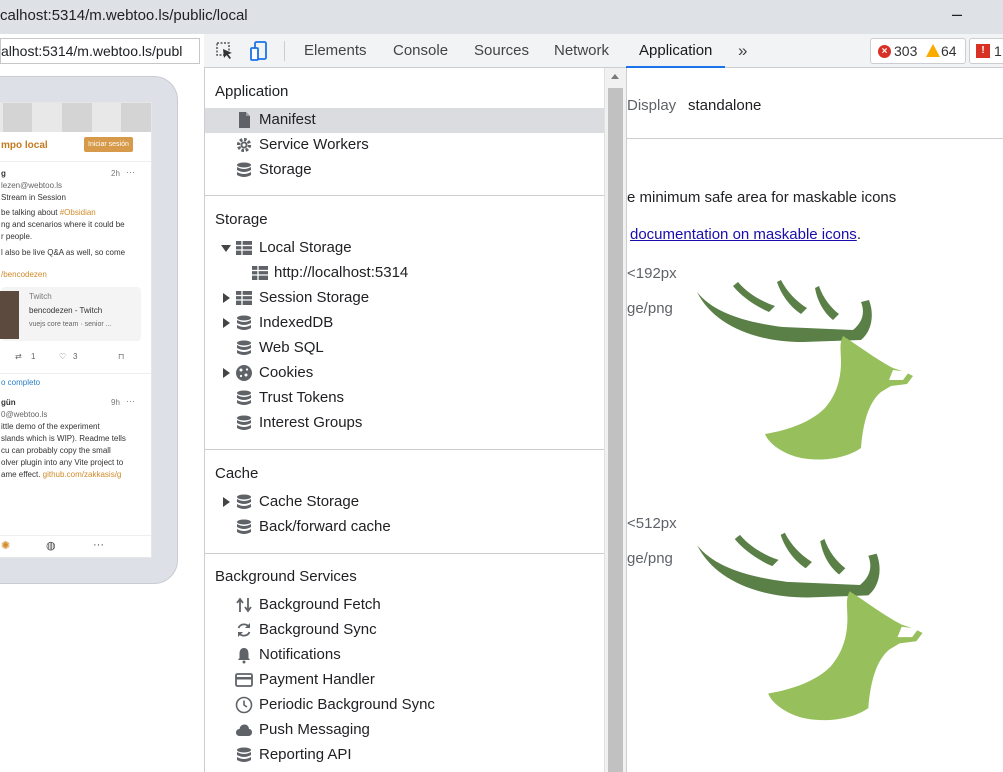  Describe the element at coordinates (406, 298) in the screenshot. I see `sidebar-item-session-storage: Session Storage` at that location.